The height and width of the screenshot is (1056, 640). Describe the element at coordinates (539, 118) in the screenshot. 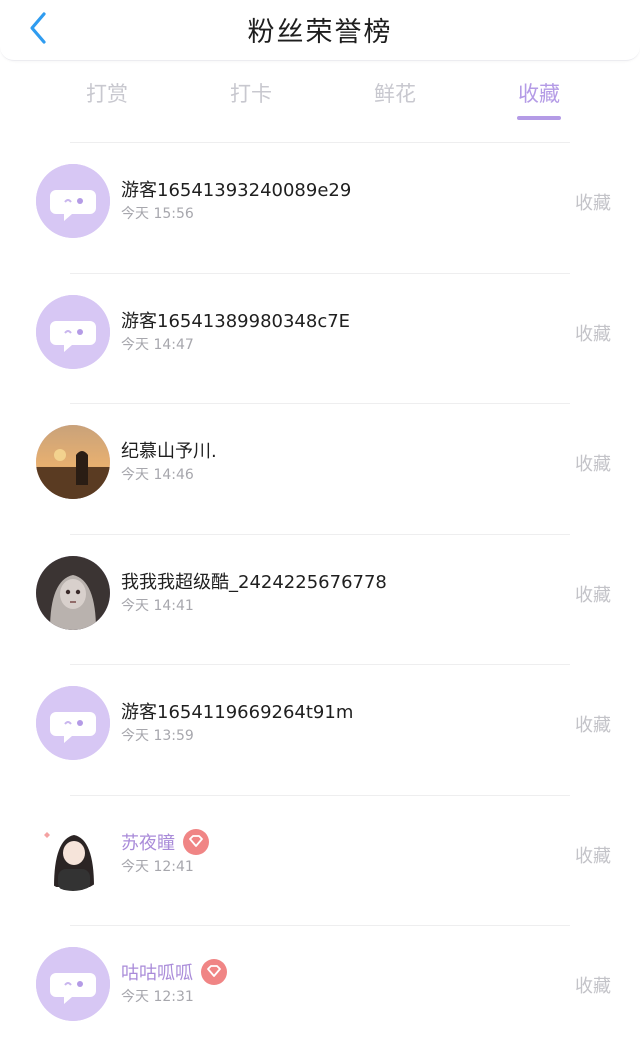

I see `active-tab-indicator` at that location.